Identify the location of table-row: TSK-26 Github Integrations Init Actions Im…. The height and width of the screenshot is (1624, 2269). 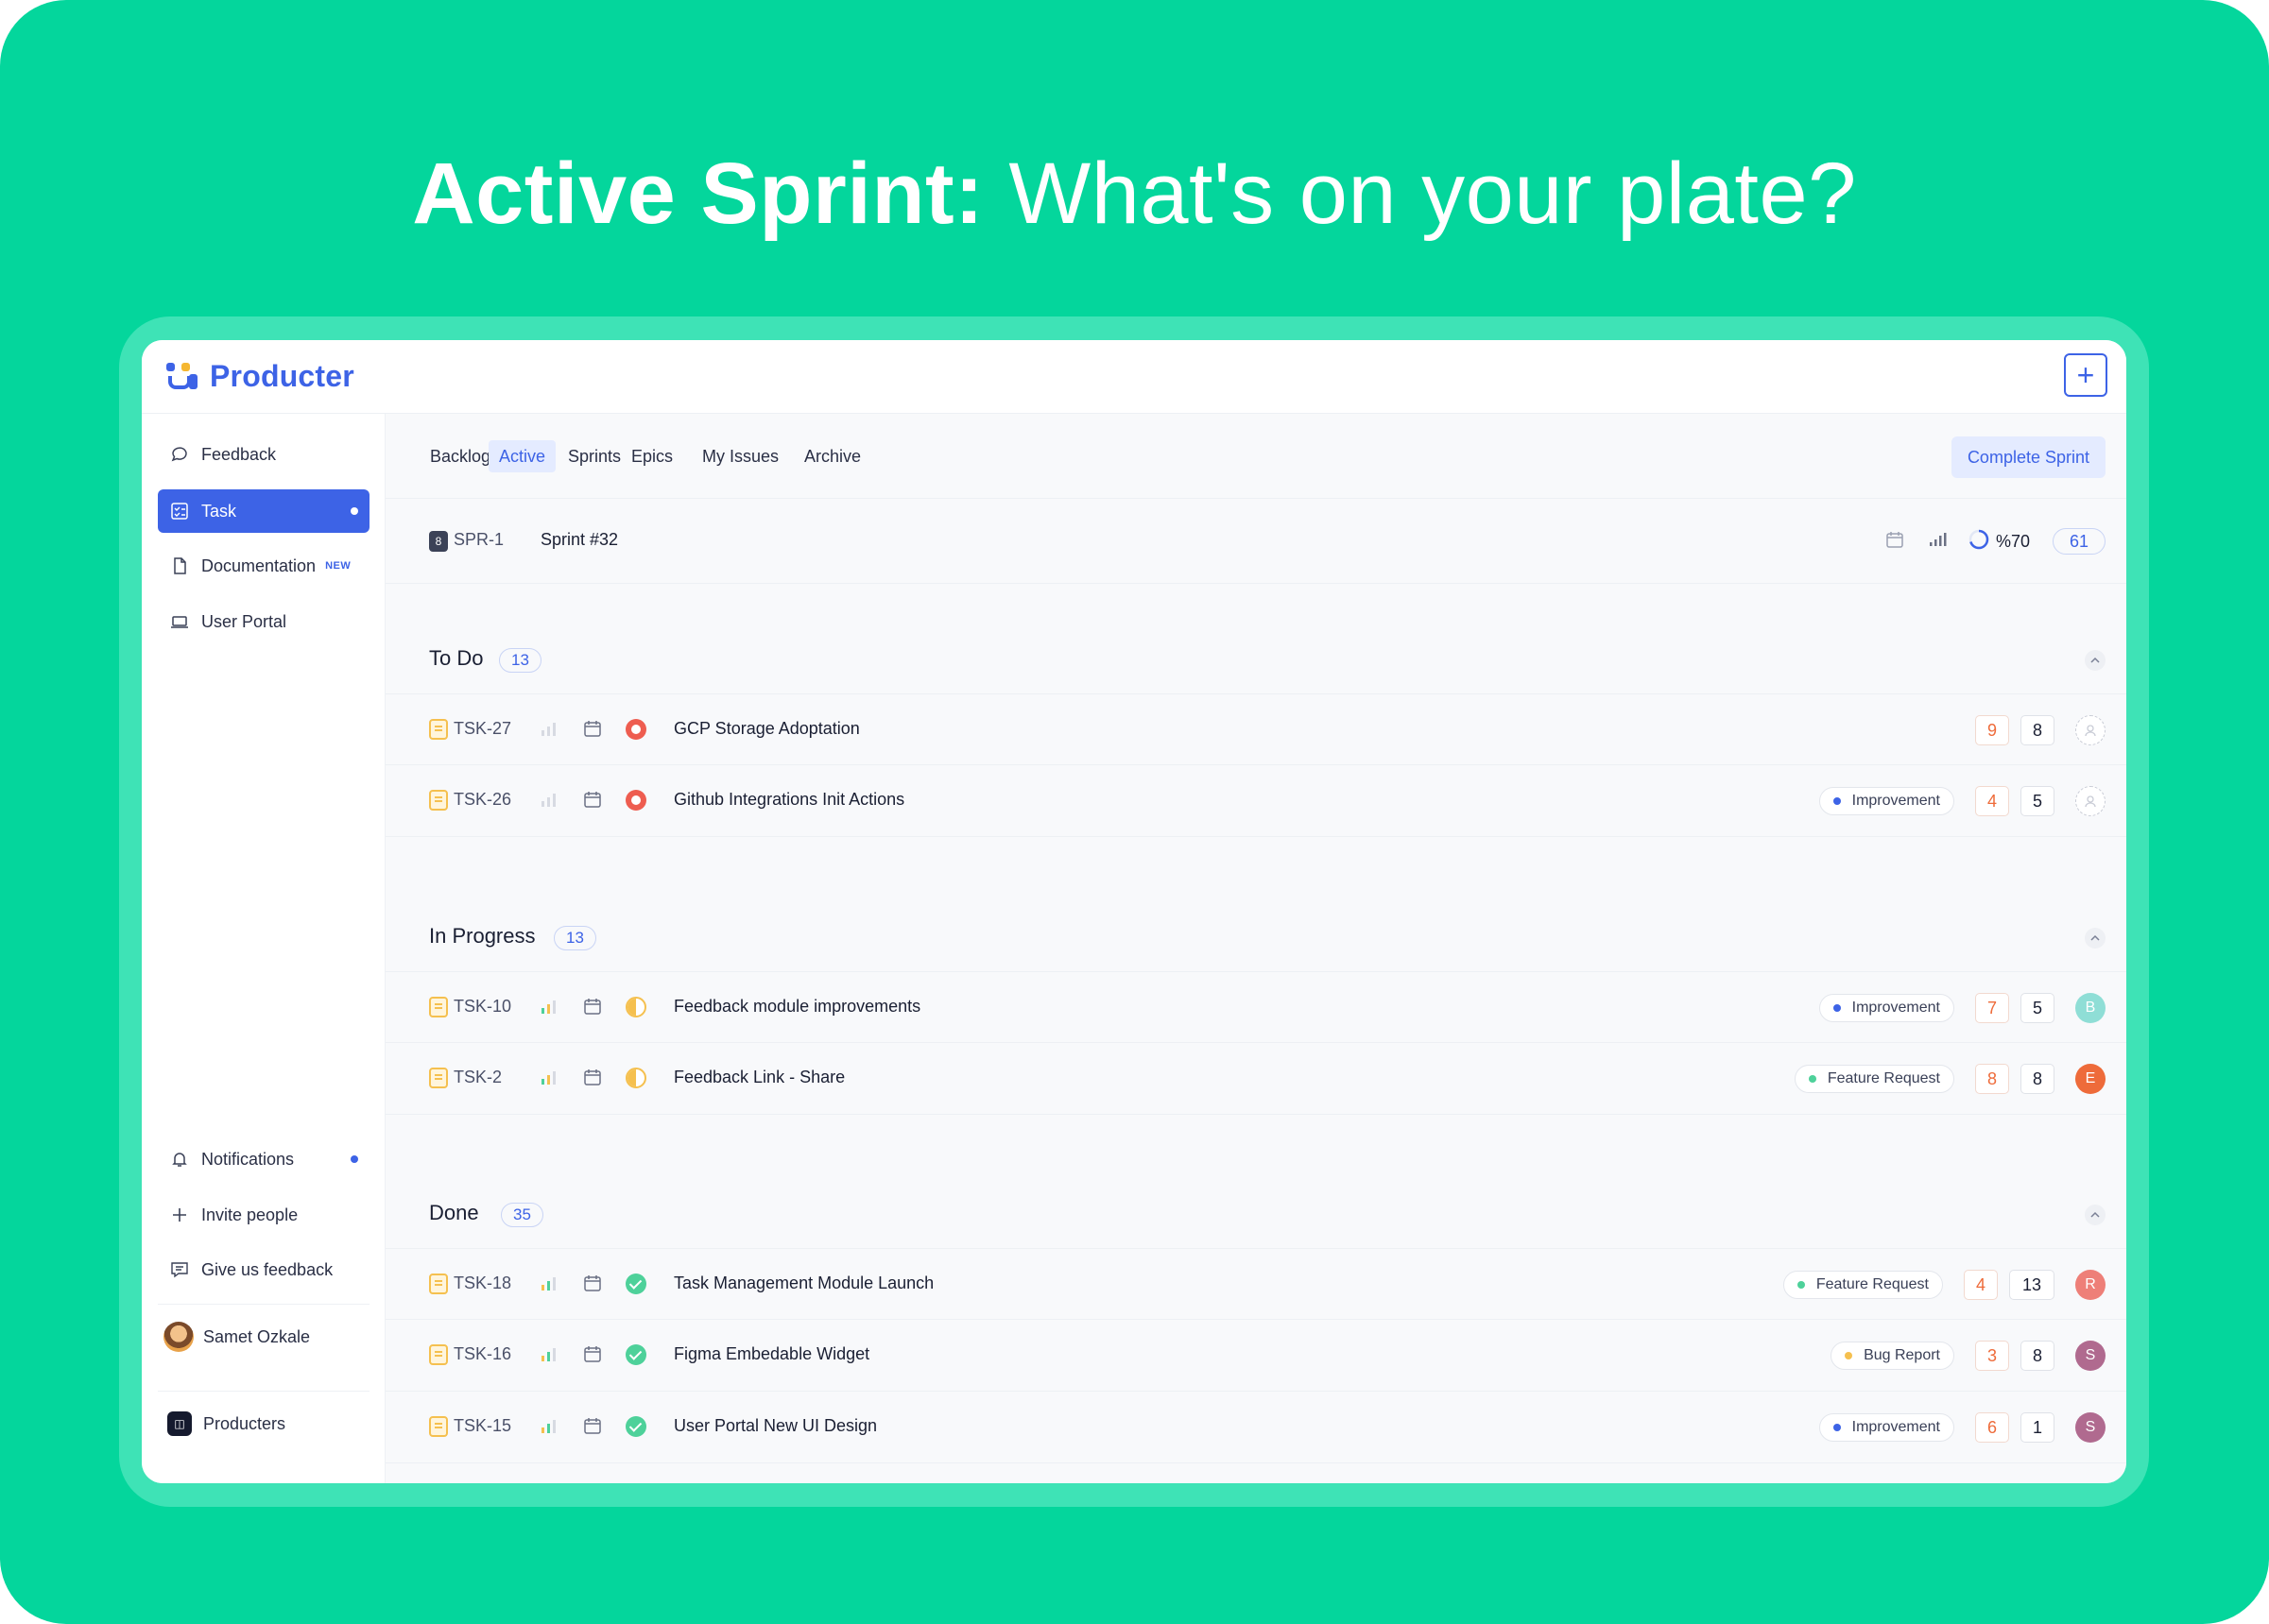
(1256, 801).